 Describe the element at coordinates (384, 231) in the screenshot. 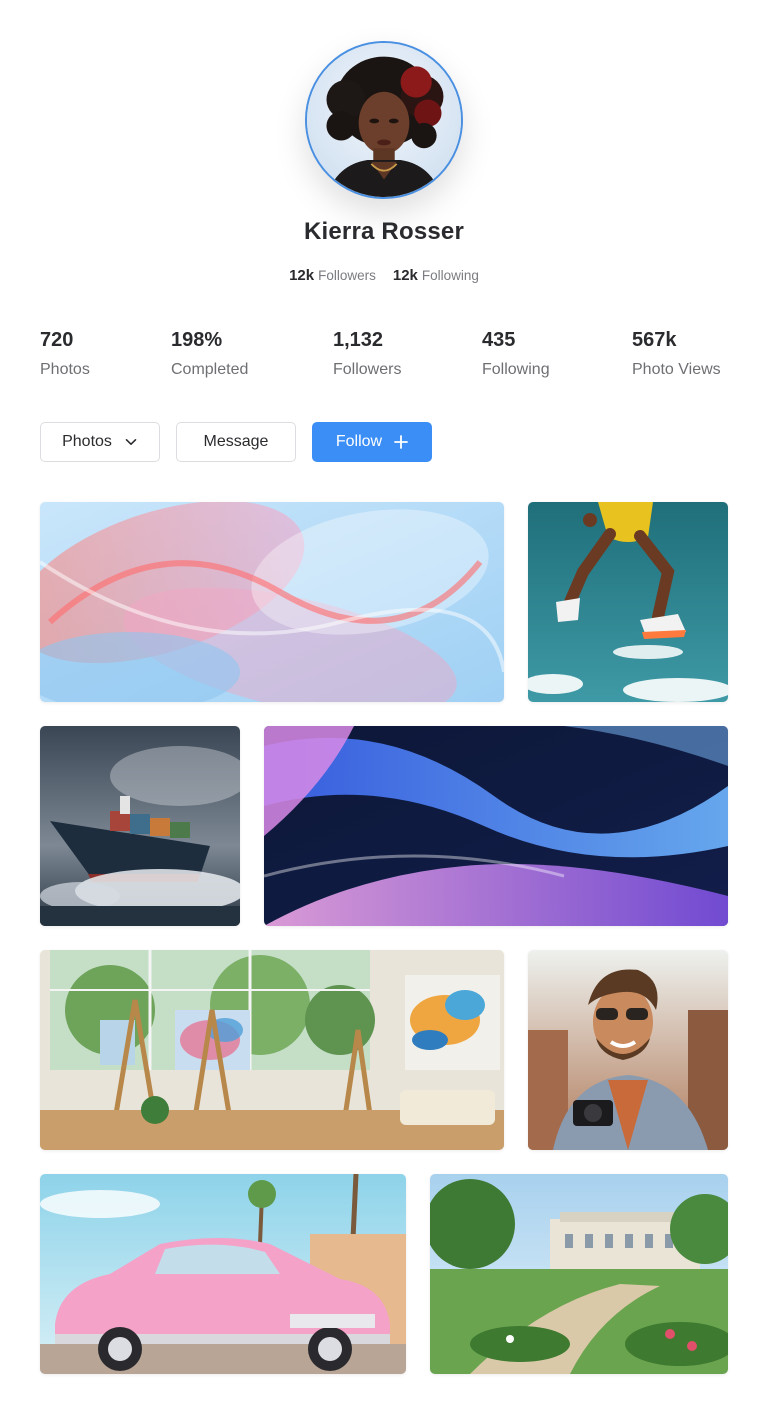

I see `profile-name: Kierra Rosser` at that location.